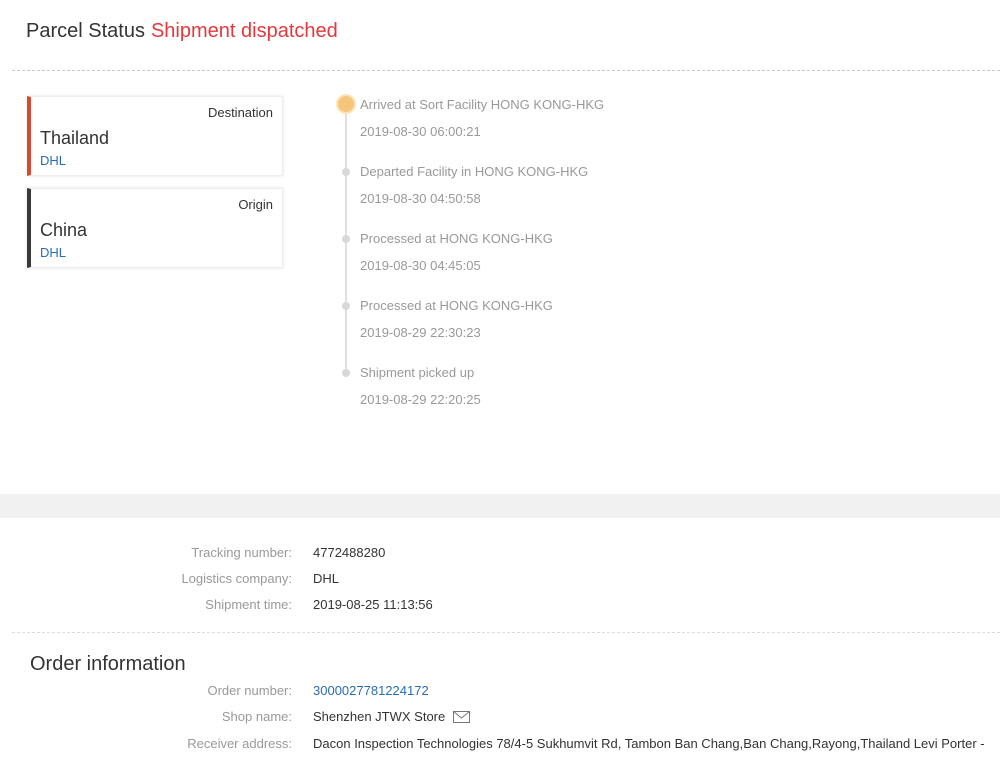 Image resolution: width=1000 pixels, height=774 pixels. I want to click on origin-country: China, so click(64, 230).